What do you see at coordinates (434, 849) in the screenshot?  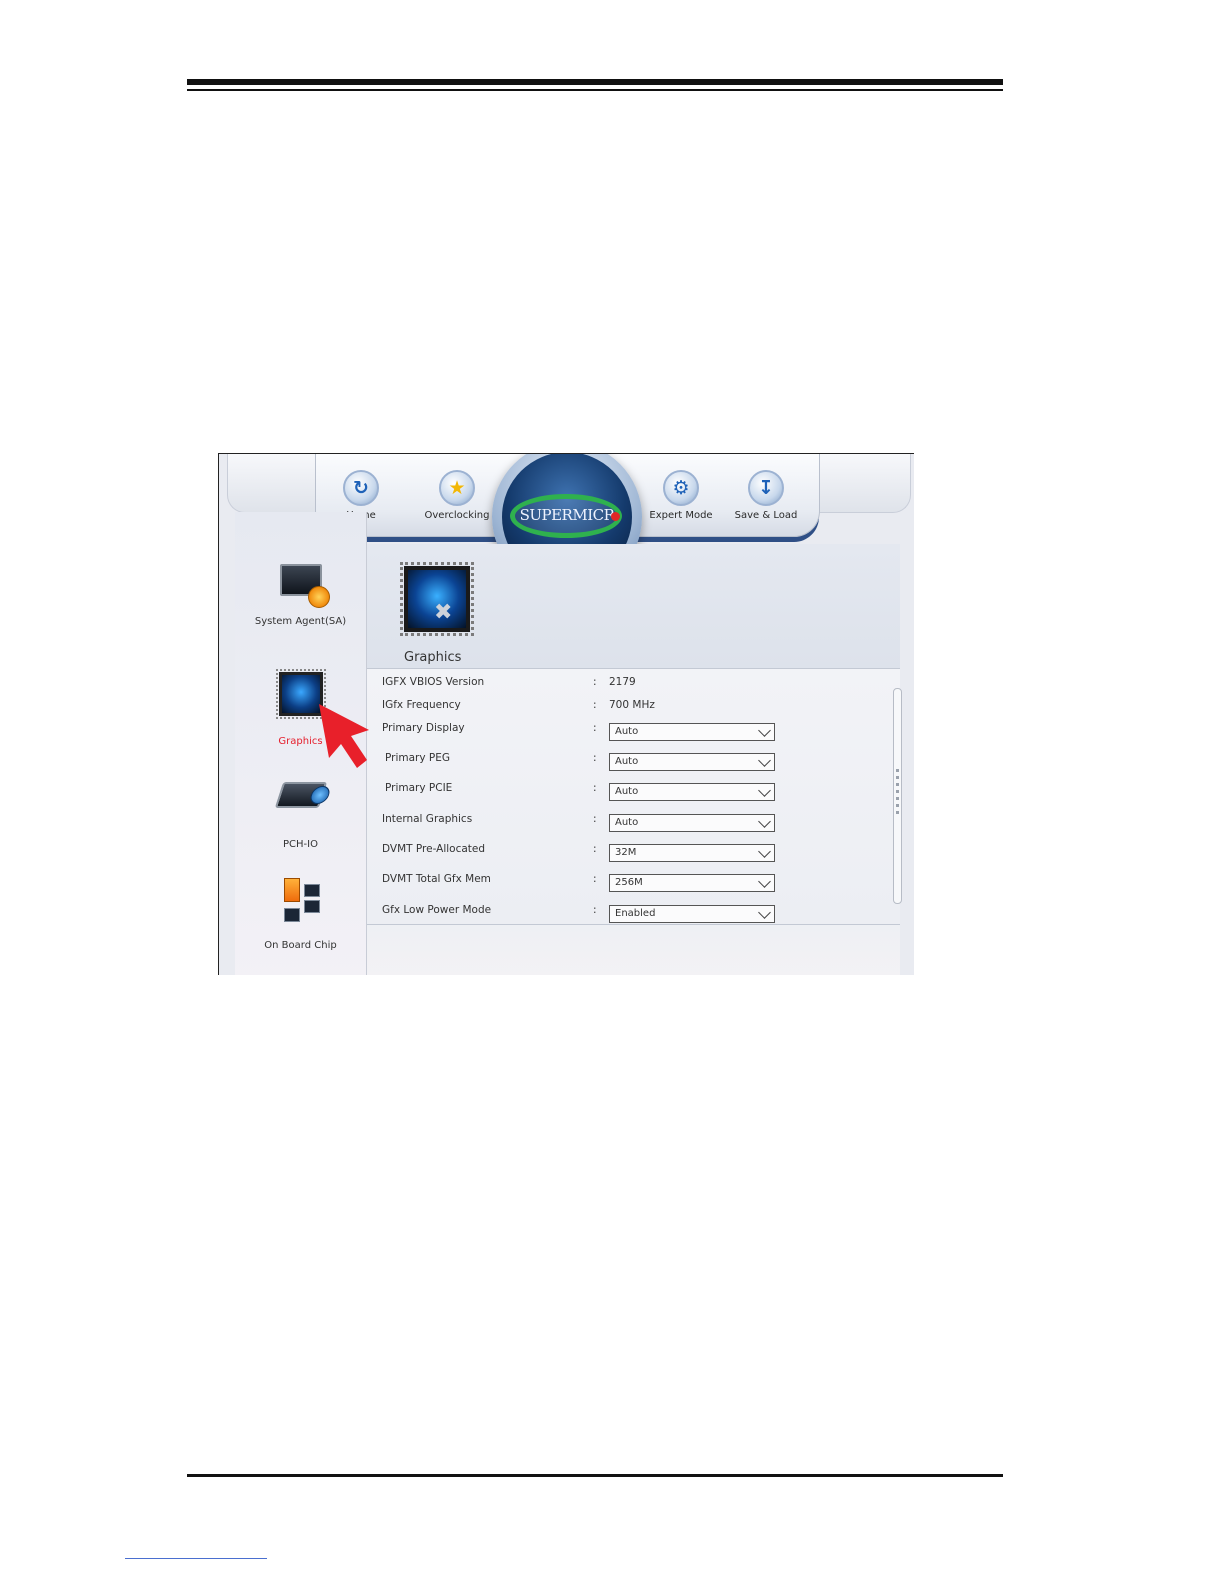 I see `setting-label: DVMT Pre-Allocated` at bounding box center [434, 849].